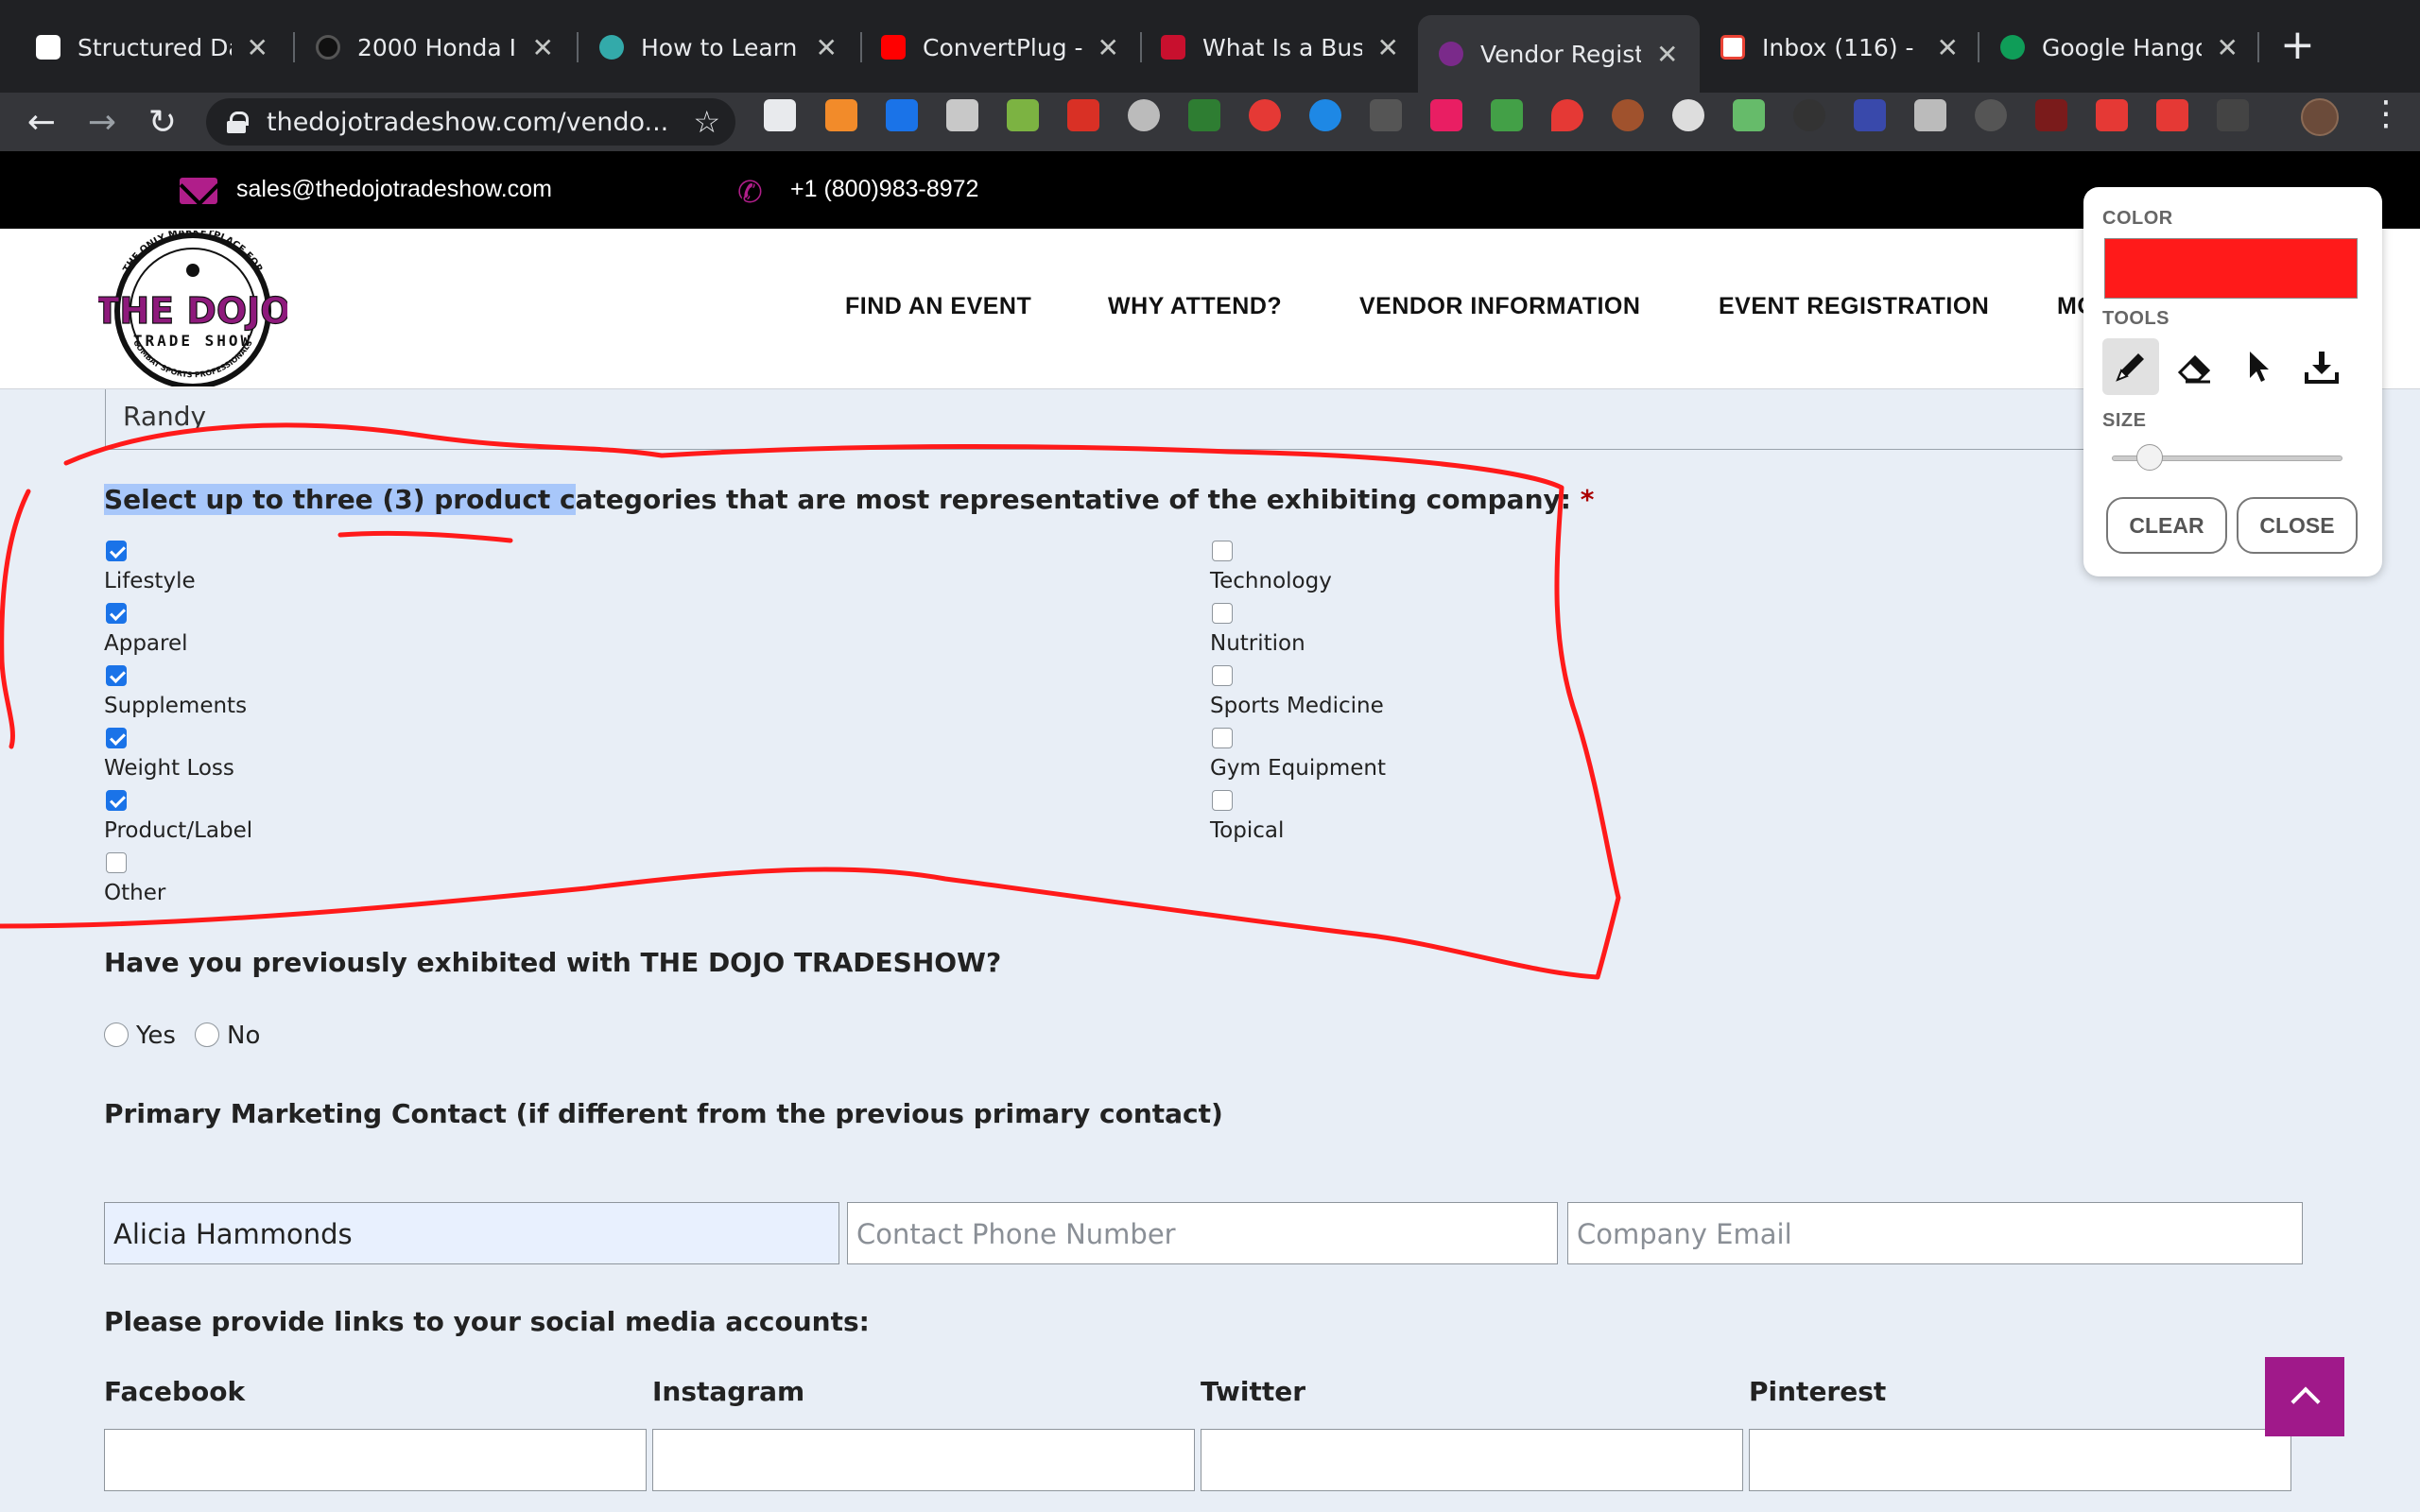  I want to click on clear-button: CLEAR, so click(2166, 525).